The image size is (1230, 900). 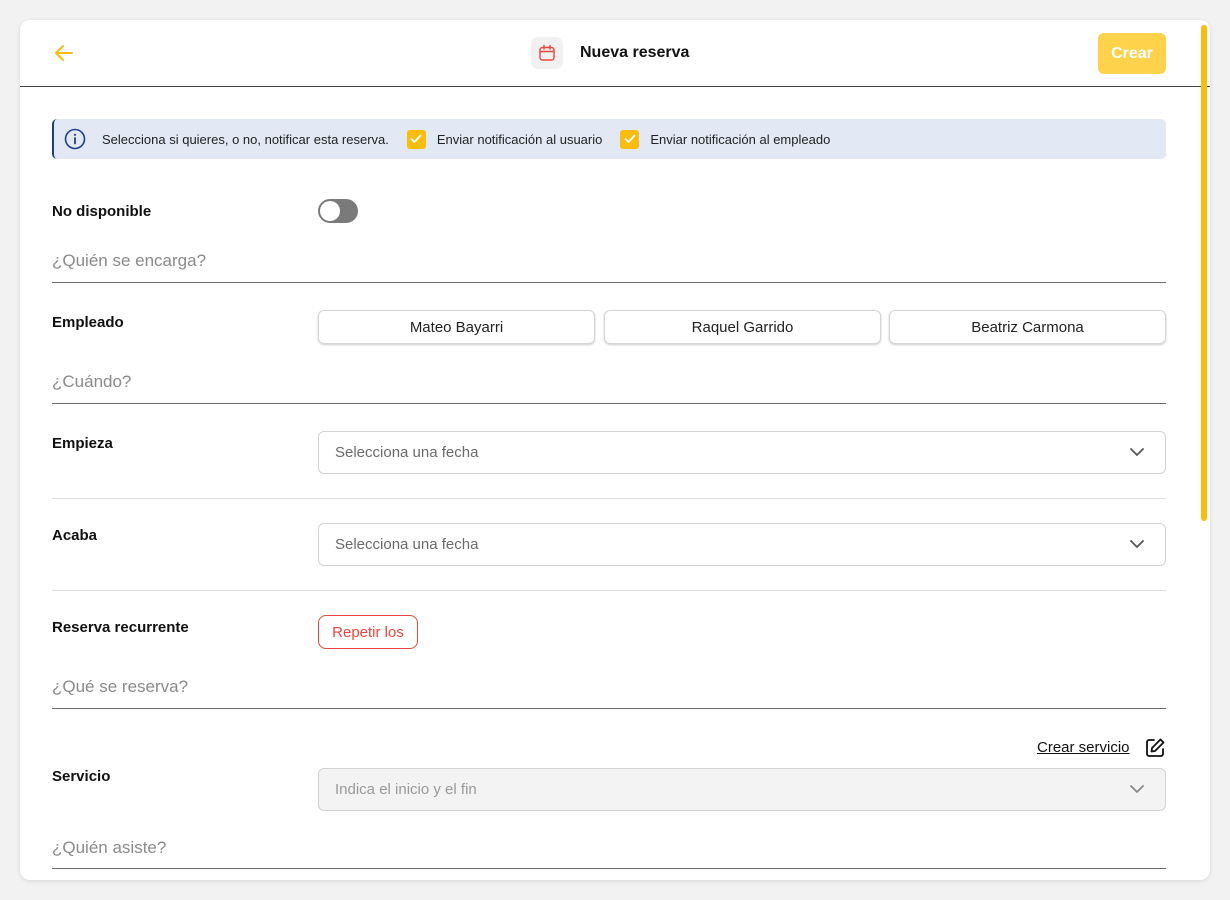 What do you see at coordinates (1204, 273) in the screenshot?
I see `scrollbar-thumb` at bounding box center [1204, 273].